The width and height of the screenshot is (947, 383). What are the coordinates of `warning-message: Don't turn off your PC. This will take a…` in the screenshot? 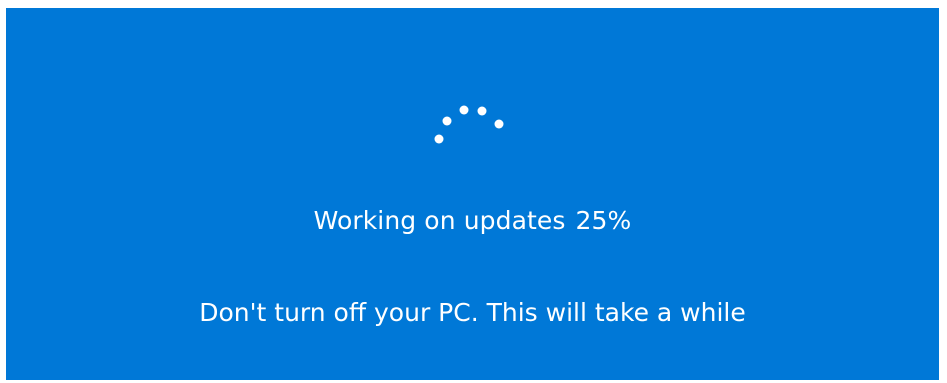 It's located at (472, 312).